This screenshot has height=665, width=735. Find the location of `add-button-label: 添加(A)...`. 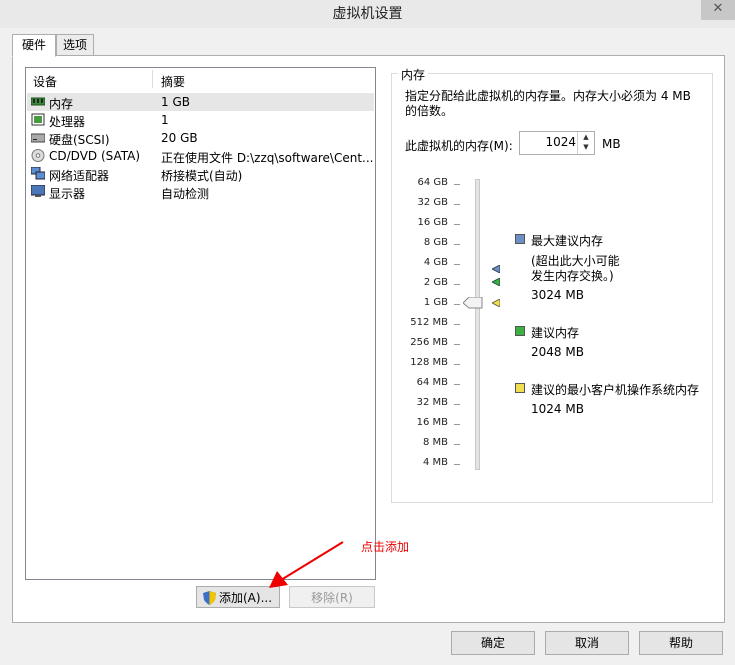

add-button-label: 添加(A)... is located at coordinates (246, 598).